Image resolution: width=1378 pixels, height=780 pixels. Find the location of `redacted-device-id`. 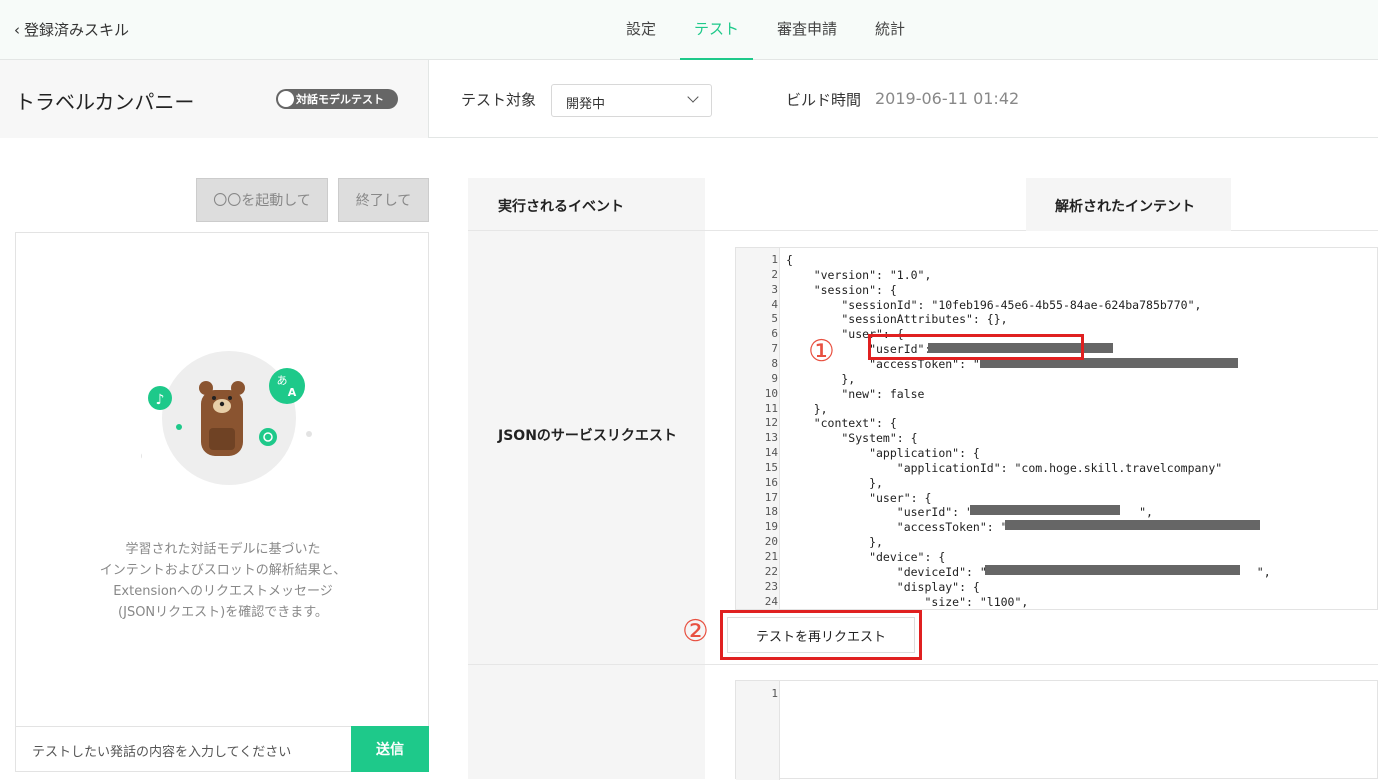

redacted-device-id is located at coordinates (1112, 570).